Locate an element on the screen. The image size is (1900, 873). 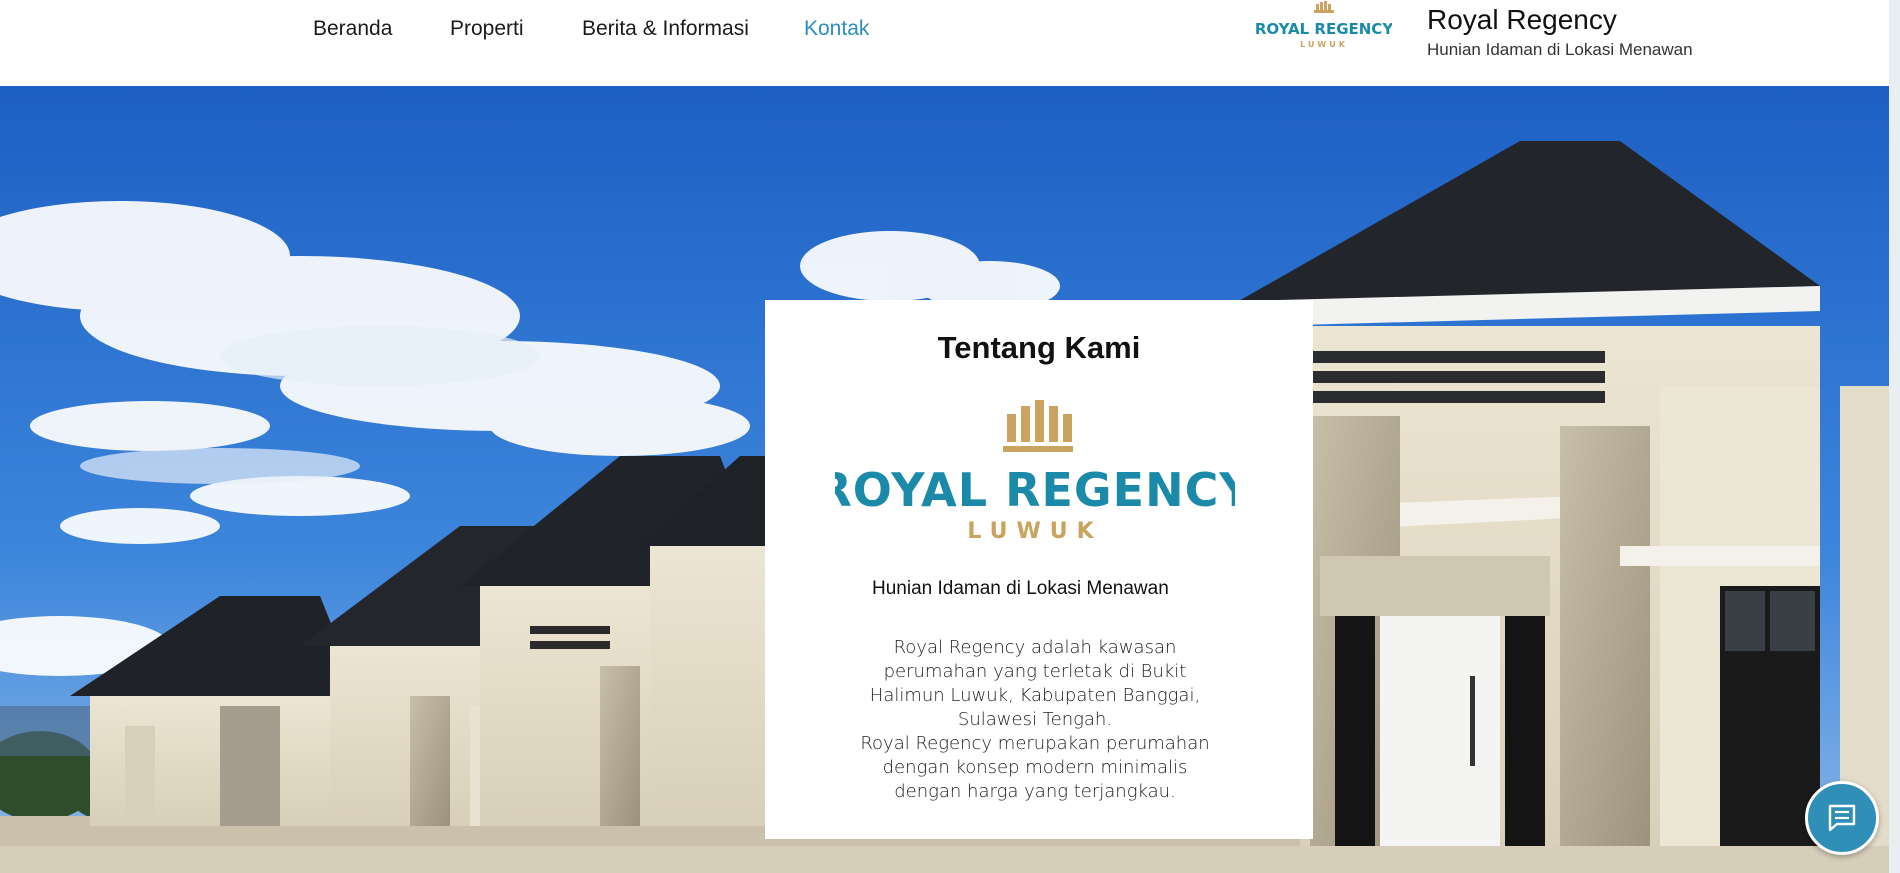
crown-icon is located at coordinates (1038, 426).